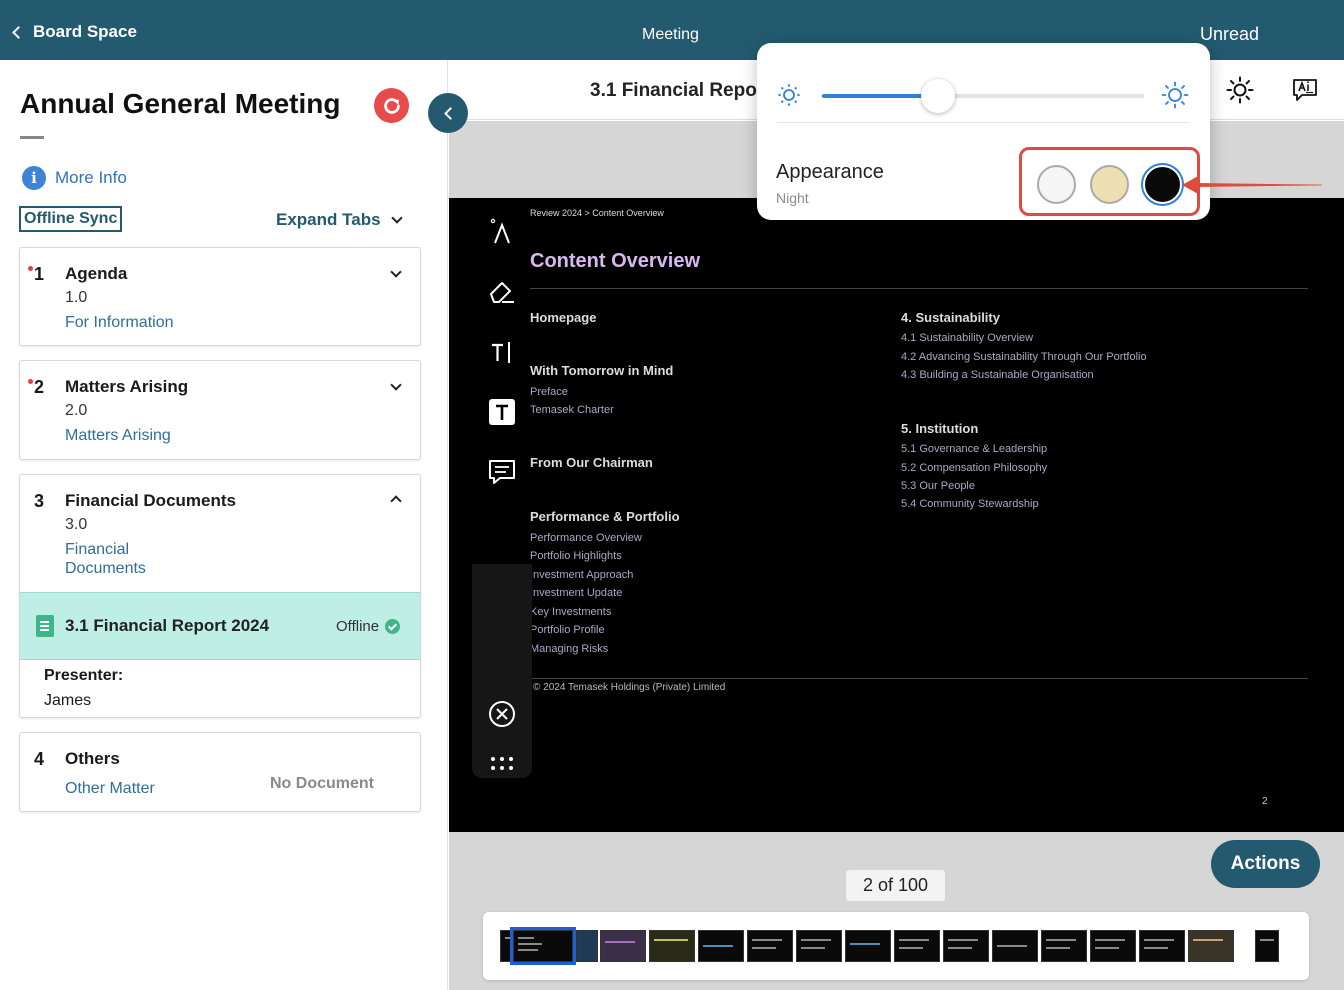 The width and height of the screenshot is (1344, 990). Describe the element at coordinates (167, 625) in the screenshot. I see `document-title: 3.1 Financial Report 2024` at that location.